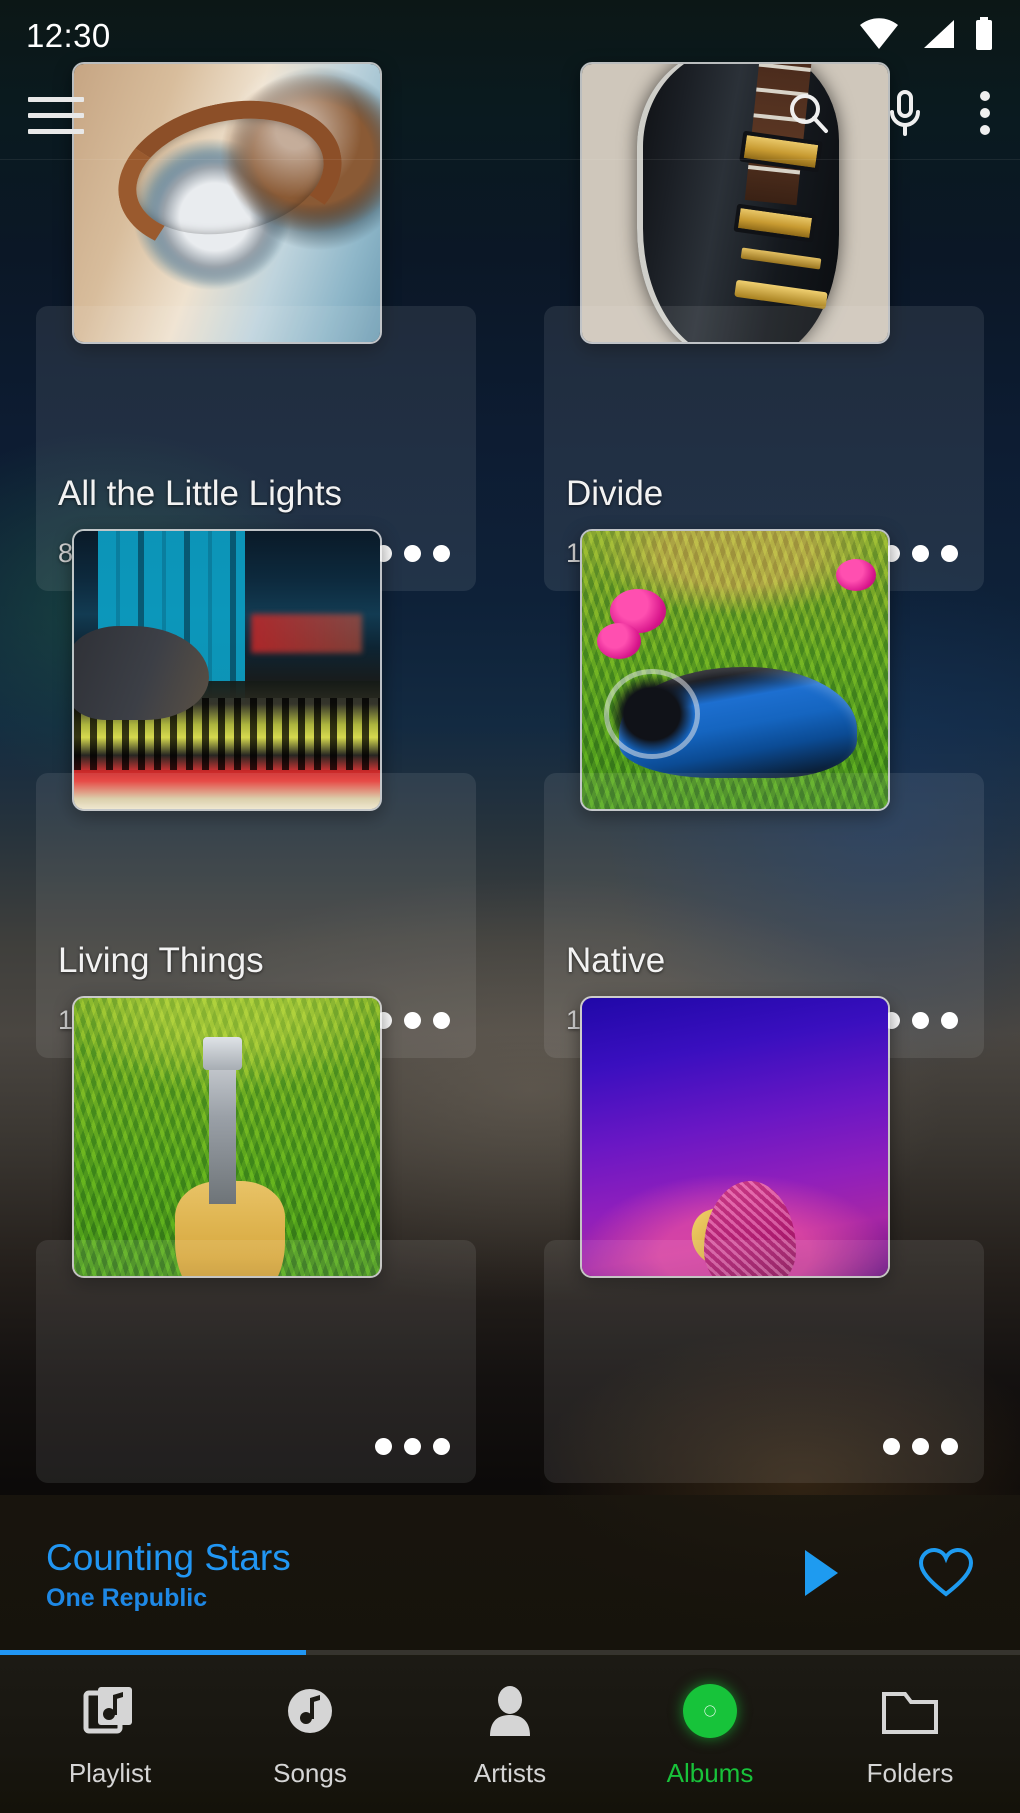  Describe the element at coordinates (310, 1773) in the screenshot. I see `nav-label-songs: Songs` at that location.